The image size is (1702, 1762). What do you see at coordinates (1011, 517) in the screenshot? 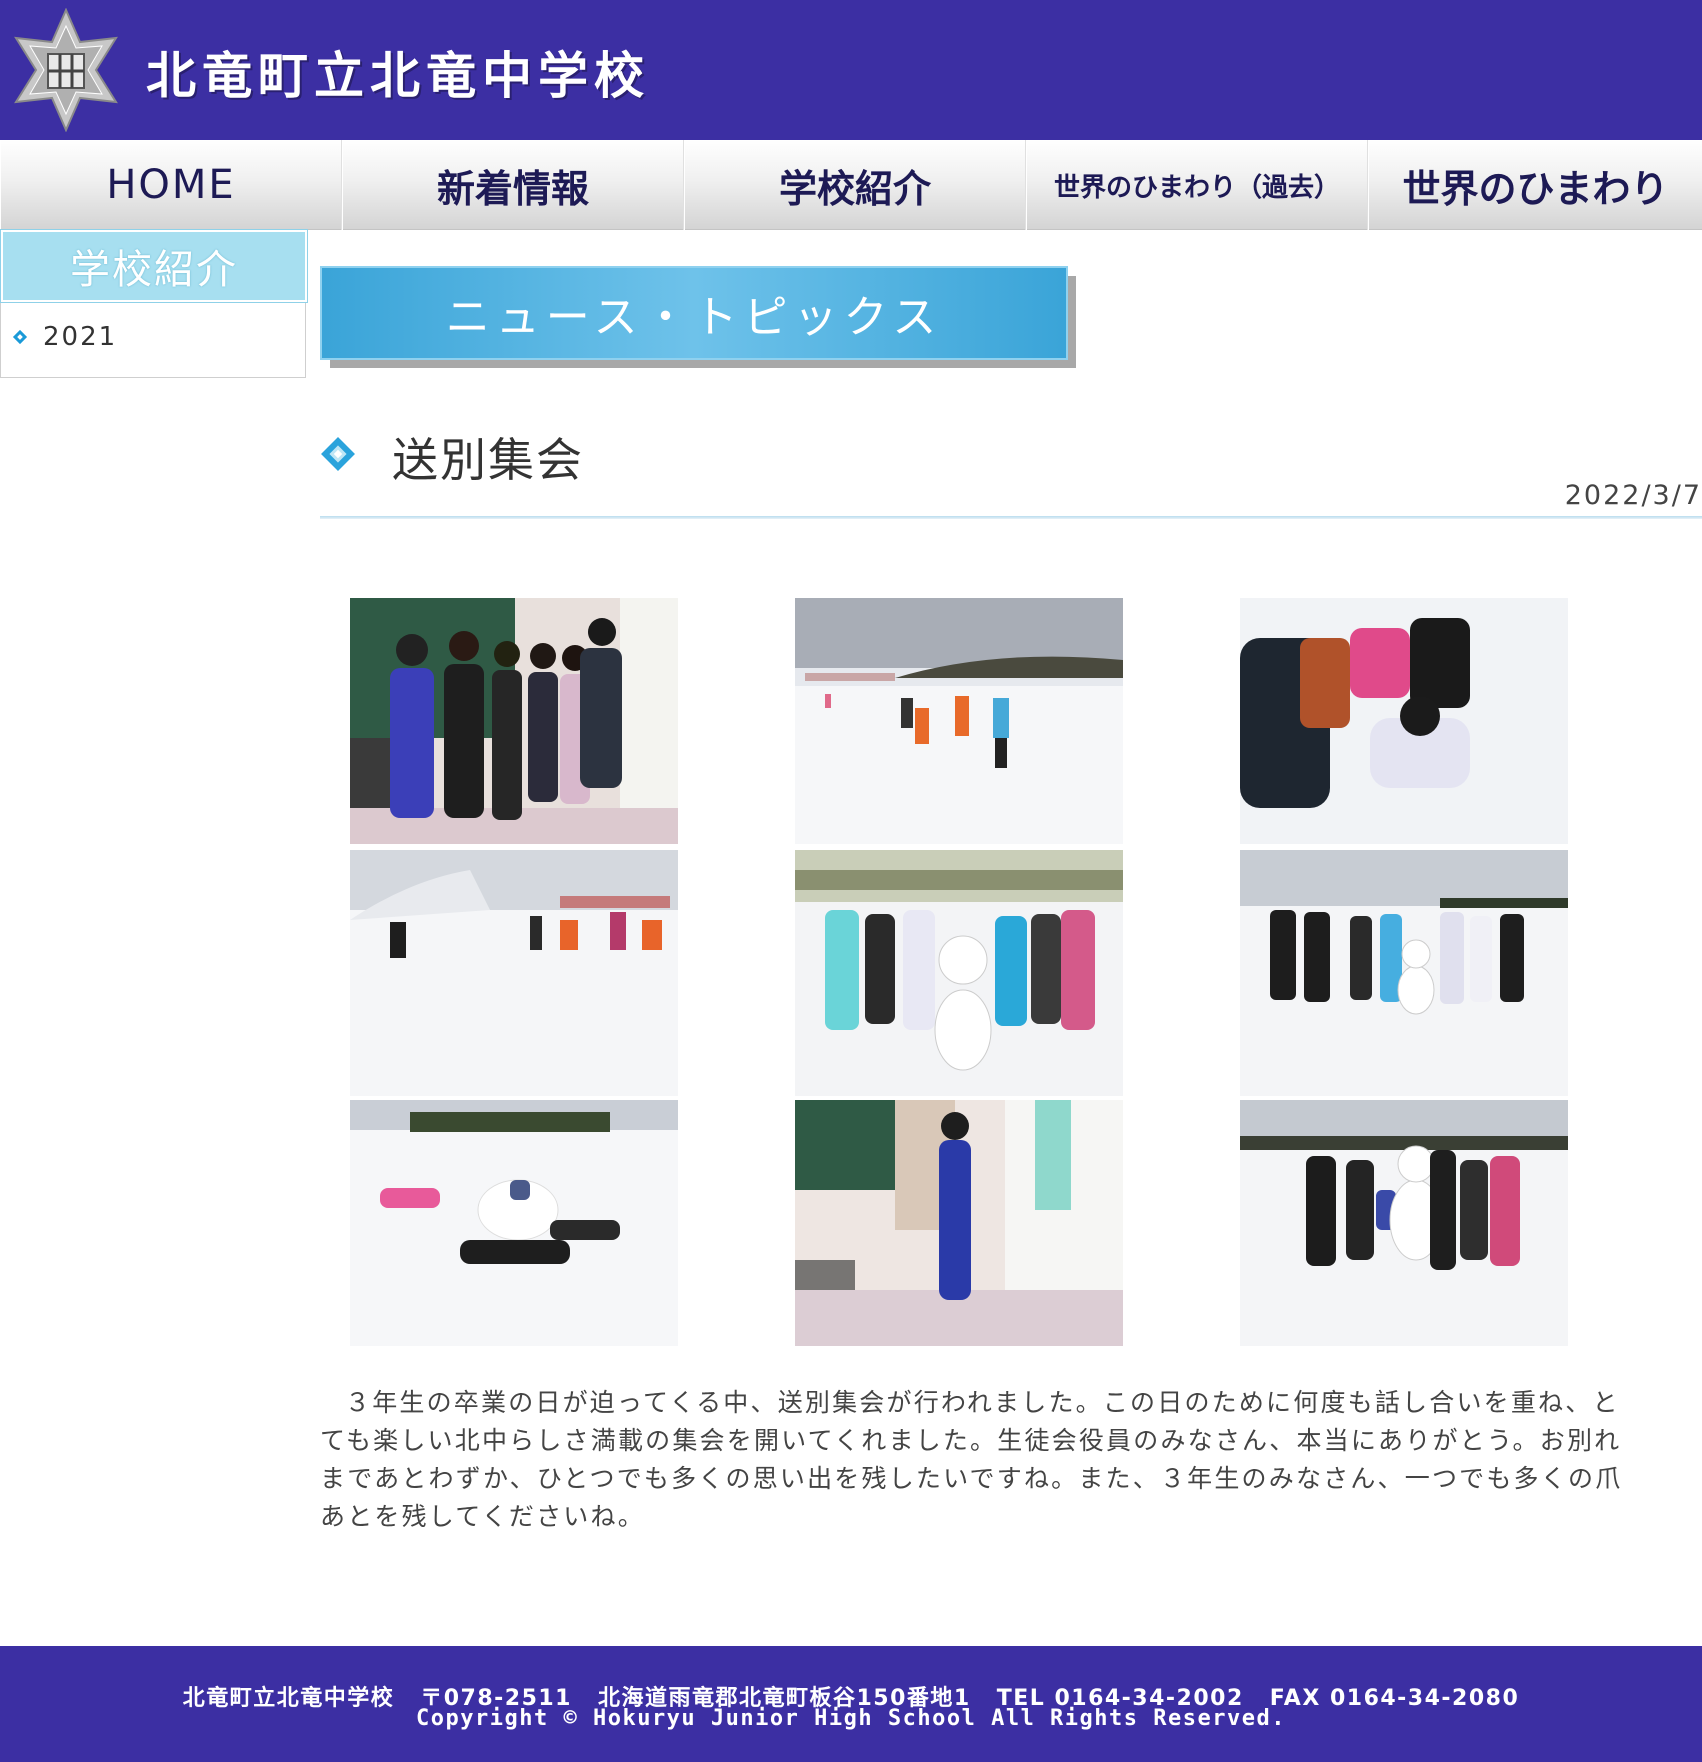
I see `title-divider` at bounding box center [1011, 517].